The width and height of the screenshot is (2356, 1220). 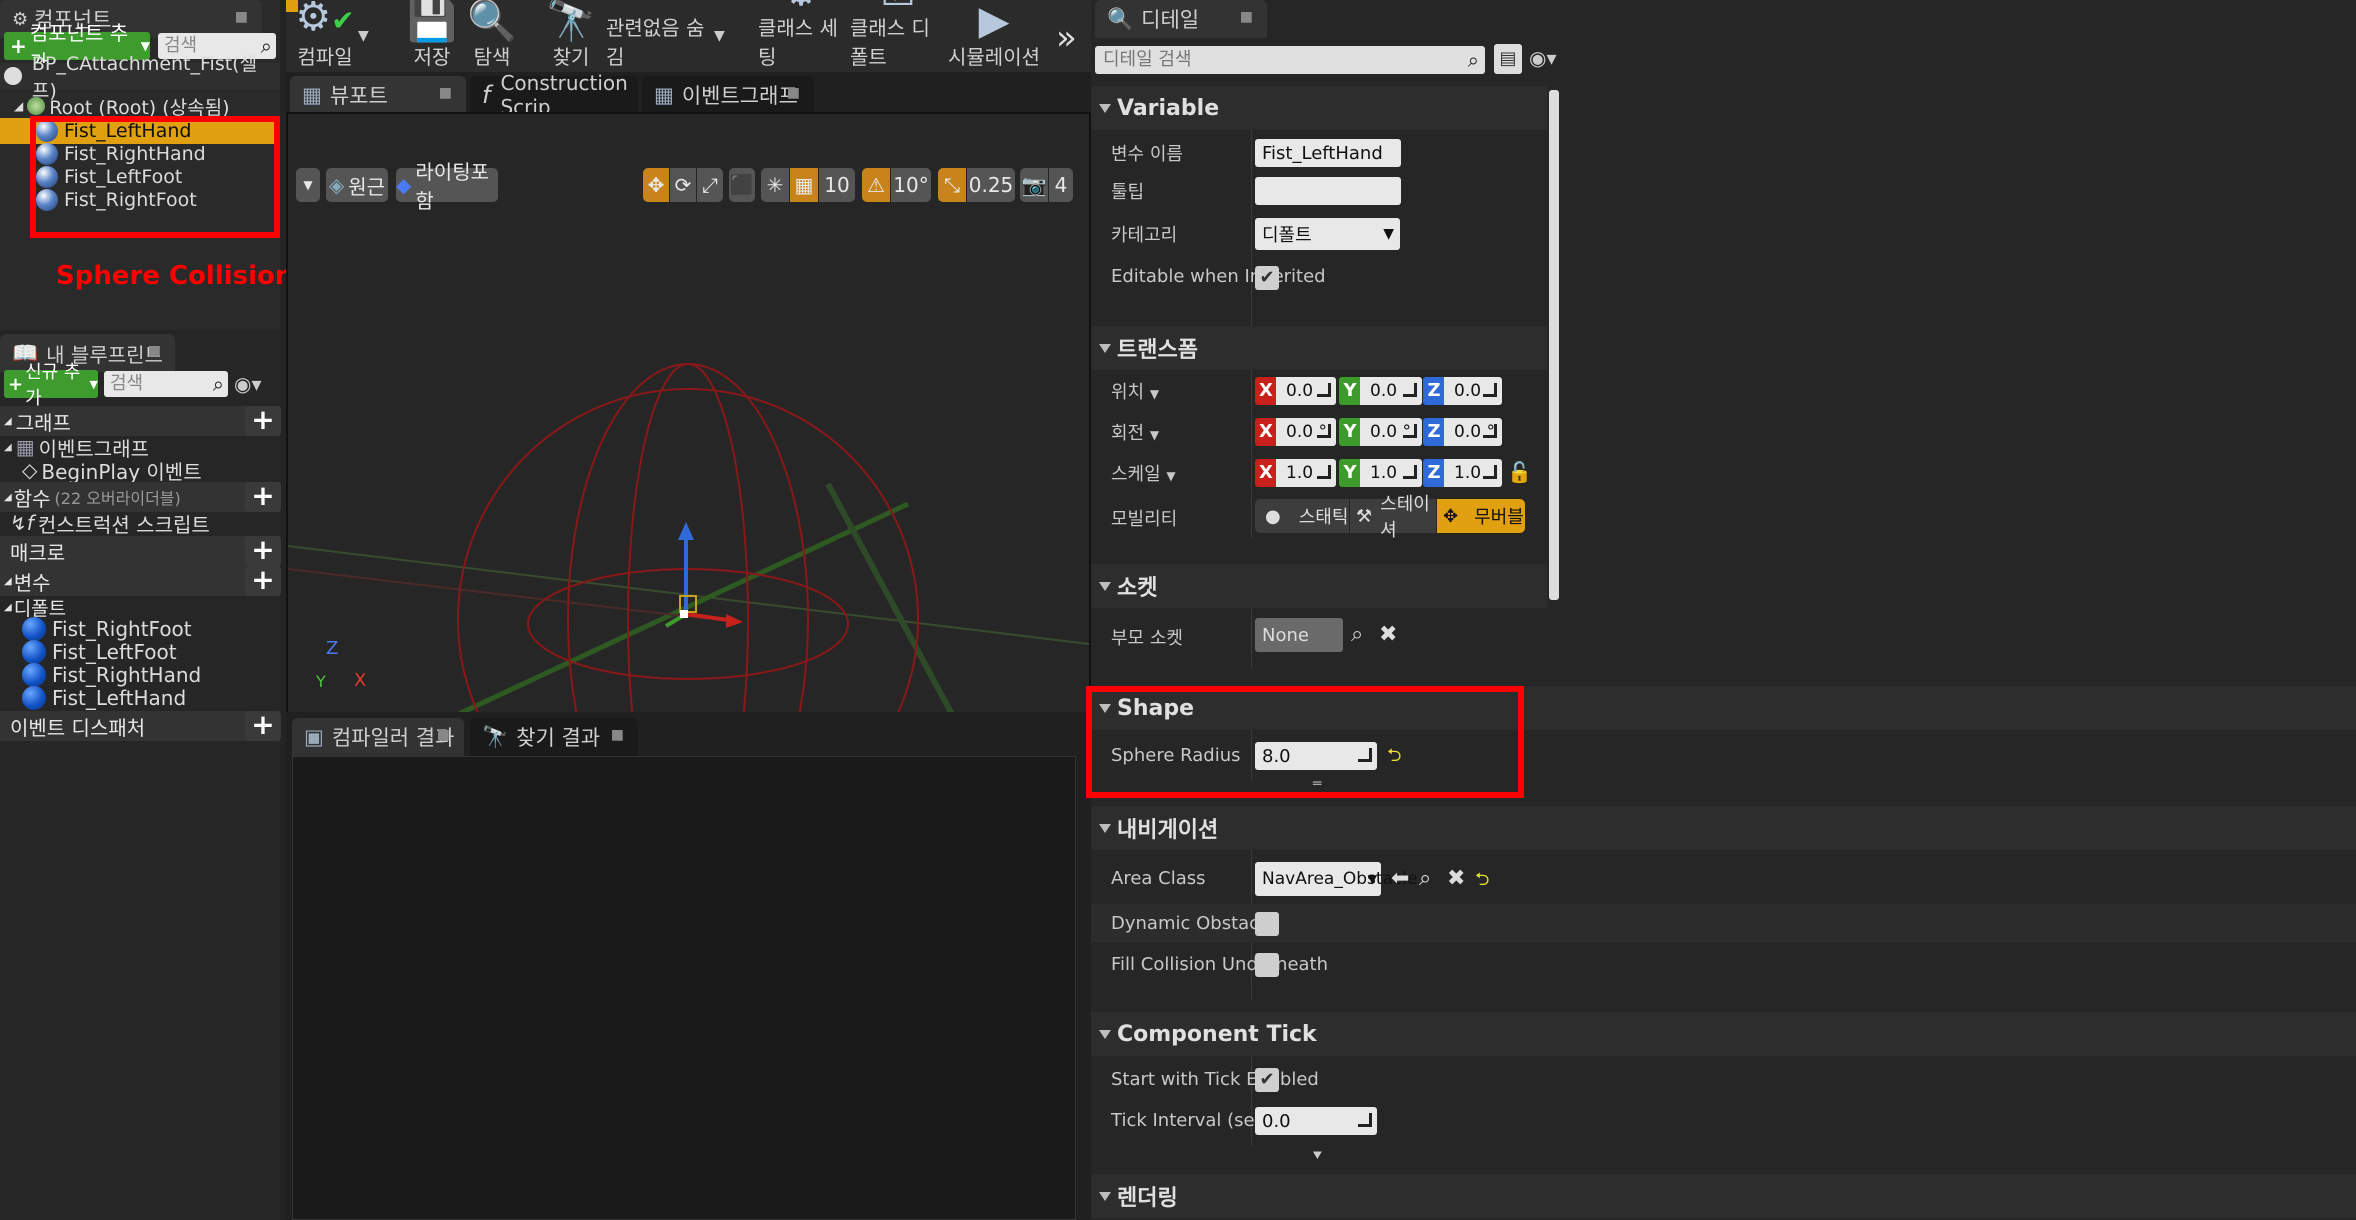 What do you see at coordinates (140, 581) in the screenshot?
I see `variables-section-header: ◢ 변수` at bounding box center [140, 581].